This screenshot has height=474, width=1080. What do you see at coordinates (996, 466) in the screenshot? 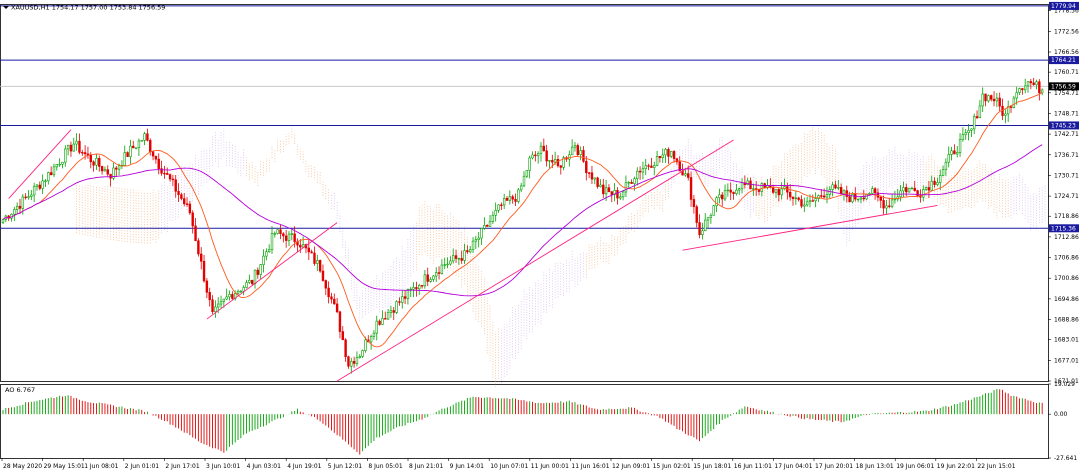
I see `time-axis-label: 22 Jun 15:01` at bounding box center [996, 466].